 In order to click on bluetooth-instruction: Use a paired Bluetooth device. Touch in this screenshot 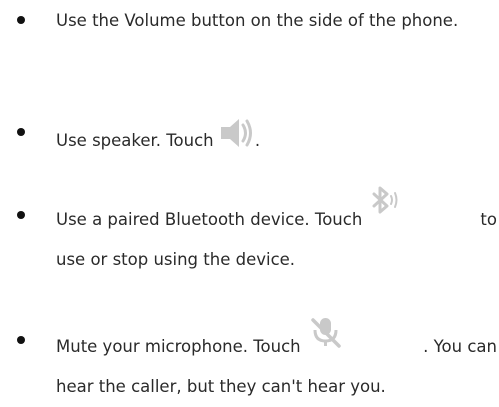, I will do `click(209, 219)`.